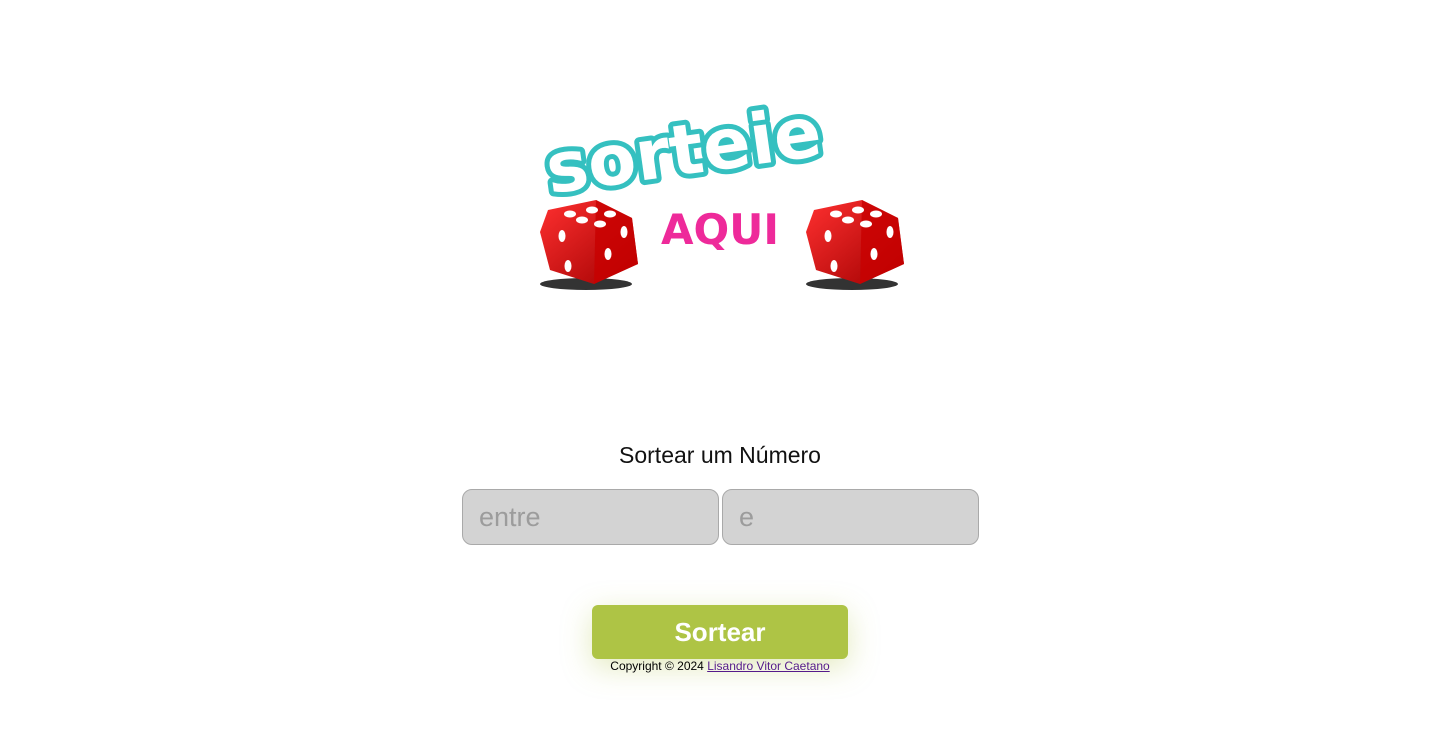 The height and width of the screenshot is (739, 1440). I want to click on max-number-input, so click(850, 517).